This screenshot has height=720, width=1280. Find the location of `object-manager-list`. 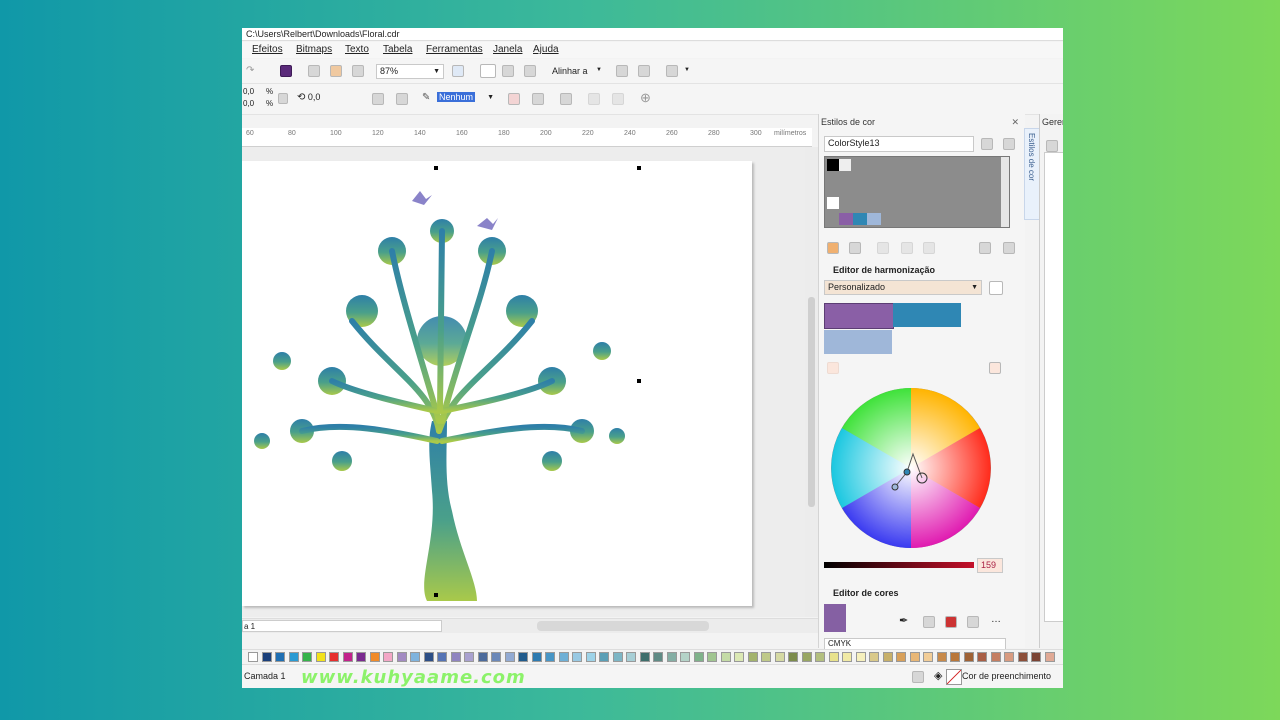

object-manager-list is located at coordinates (1053, 387).